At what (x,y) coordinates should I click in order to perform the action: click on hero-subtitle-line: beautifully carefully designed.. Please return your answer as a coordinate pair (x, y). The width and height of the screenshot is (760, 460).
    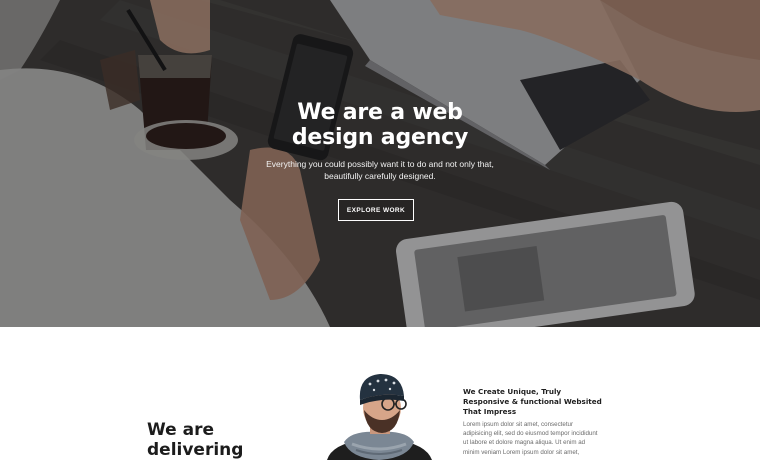
    Looking at the image, I should click on (380, 176).